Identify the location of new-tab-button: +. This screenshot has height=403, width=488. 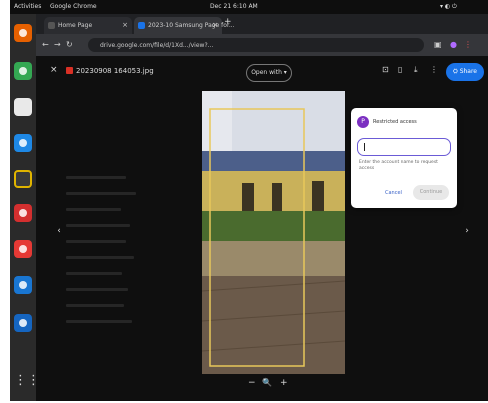
(230, 25).